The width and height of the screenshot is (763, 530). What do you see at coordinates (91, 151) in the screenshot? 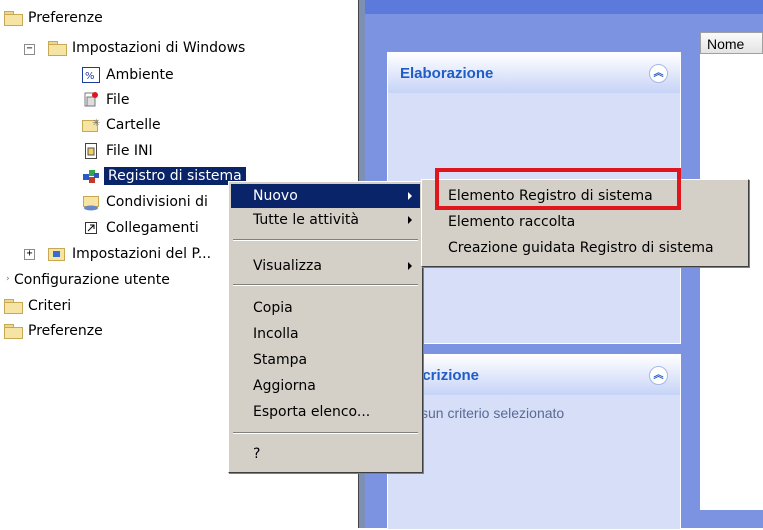
I see `ini-file-icon` at bounding box center [91, 151].